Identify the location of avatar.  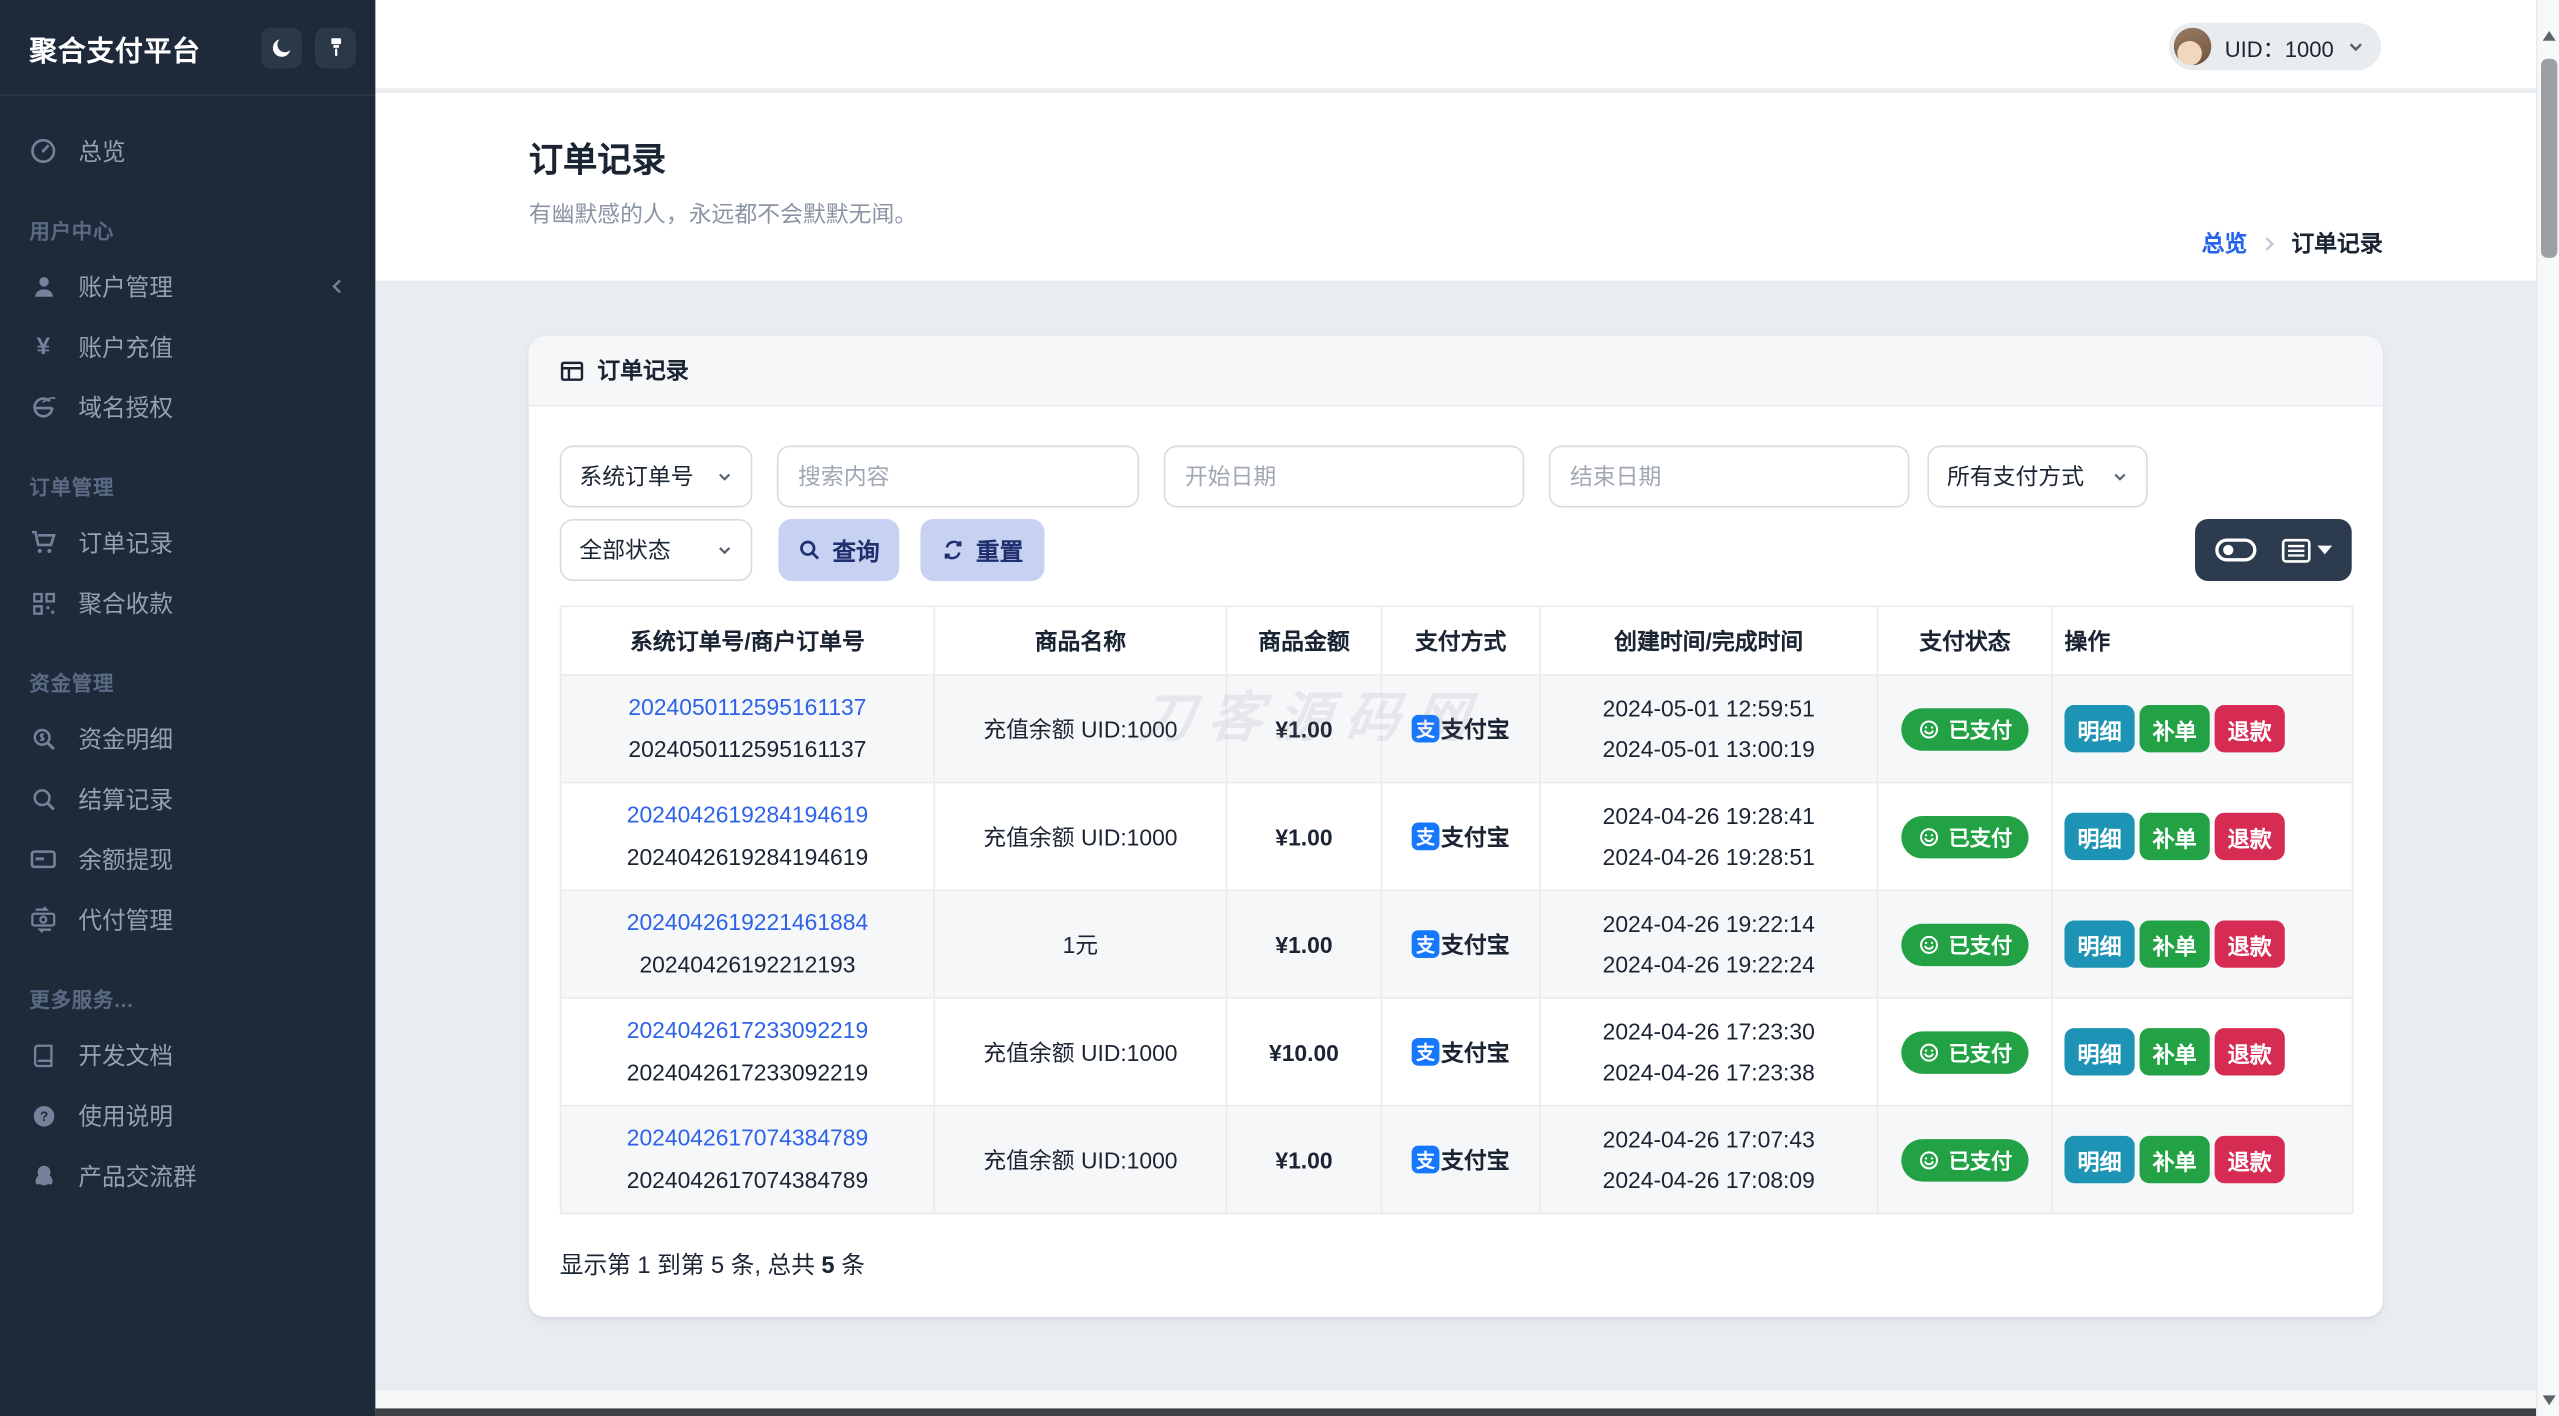
(2193, 46).